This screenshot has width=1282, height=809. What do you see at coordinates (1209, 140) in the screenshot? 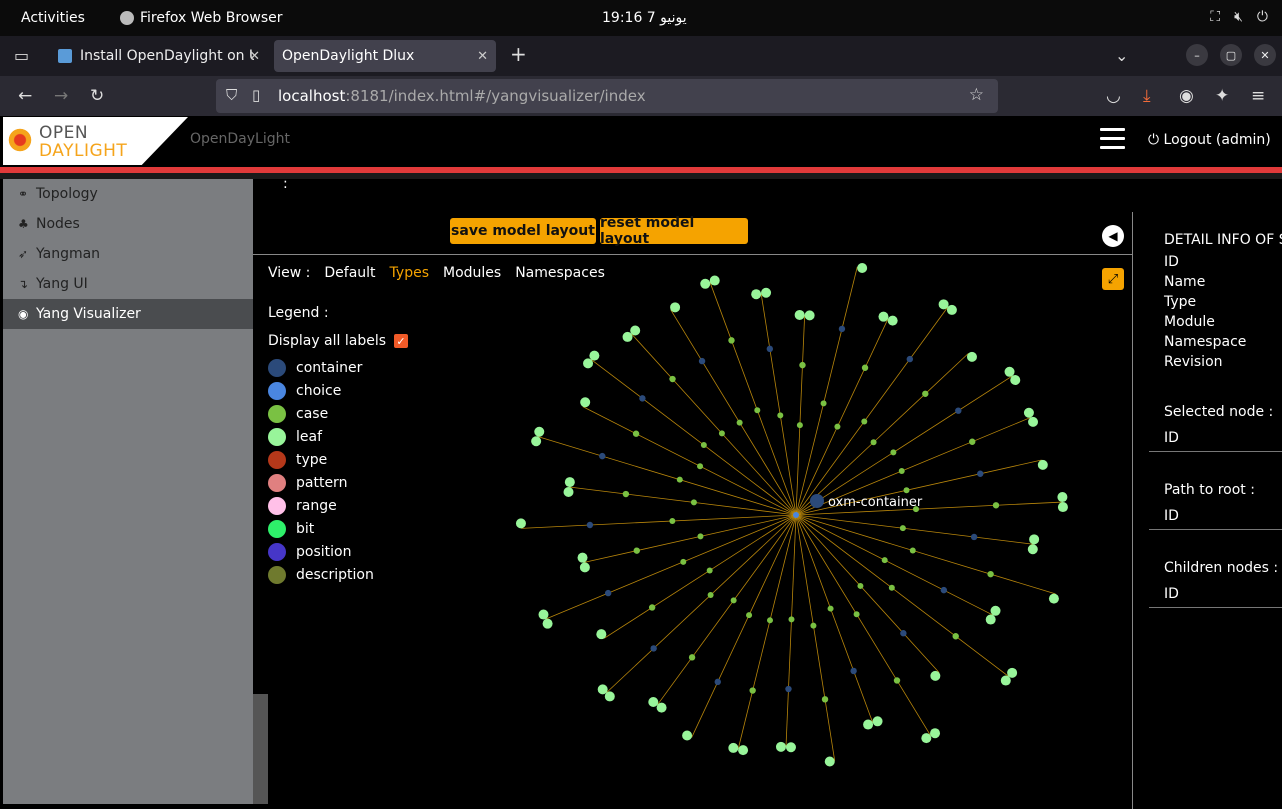
I see `logout-button: ⏻ Logout (admin)` at bounding box center [1209, 140].